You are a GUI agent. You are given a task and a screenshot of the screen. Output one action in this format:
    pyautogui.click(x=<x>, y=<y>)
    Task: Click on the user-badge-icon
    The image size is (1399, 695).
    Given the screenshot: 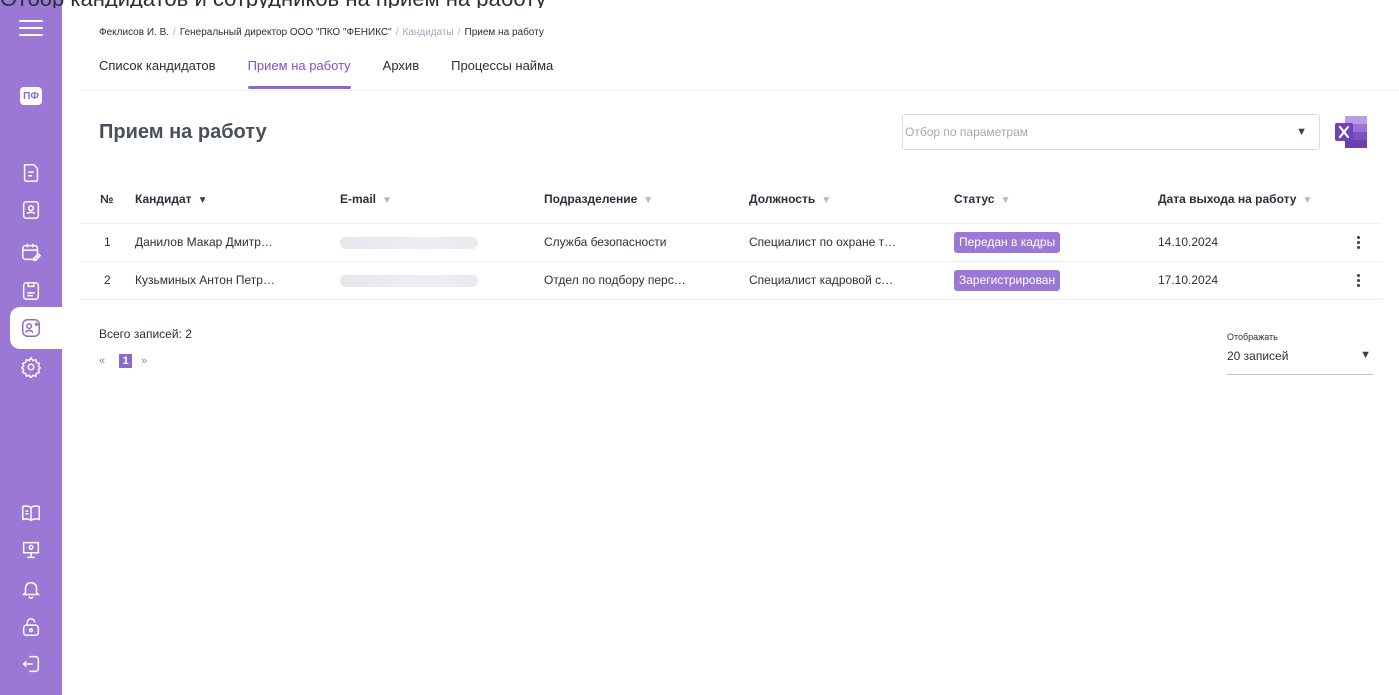 What is the action you would take?
    pyautogui.click(x=31, y=210)
    